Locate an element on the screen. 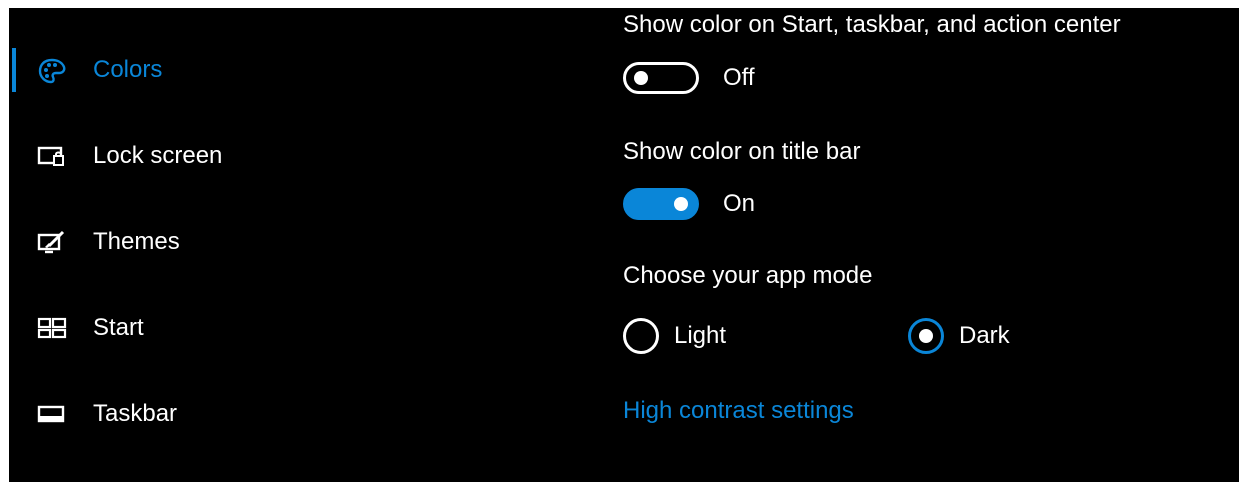  start-color-toggle is located at coordinates (661, 78).